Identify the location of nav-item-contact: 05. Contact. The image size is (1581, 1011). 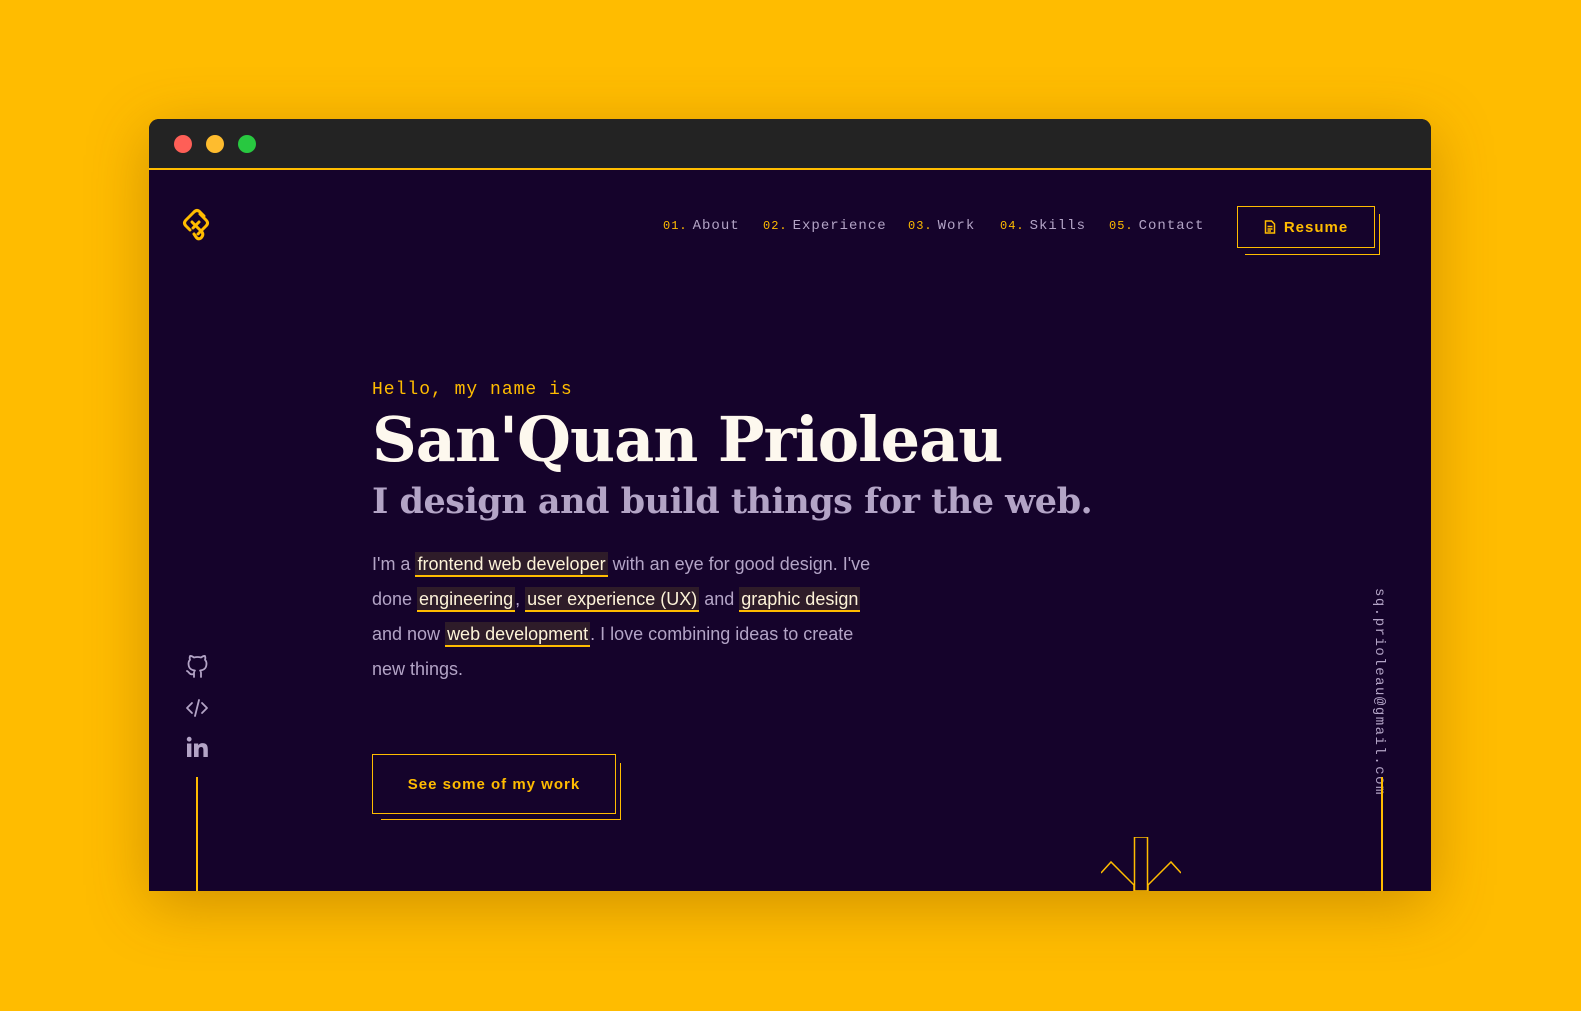
(1156, 226).